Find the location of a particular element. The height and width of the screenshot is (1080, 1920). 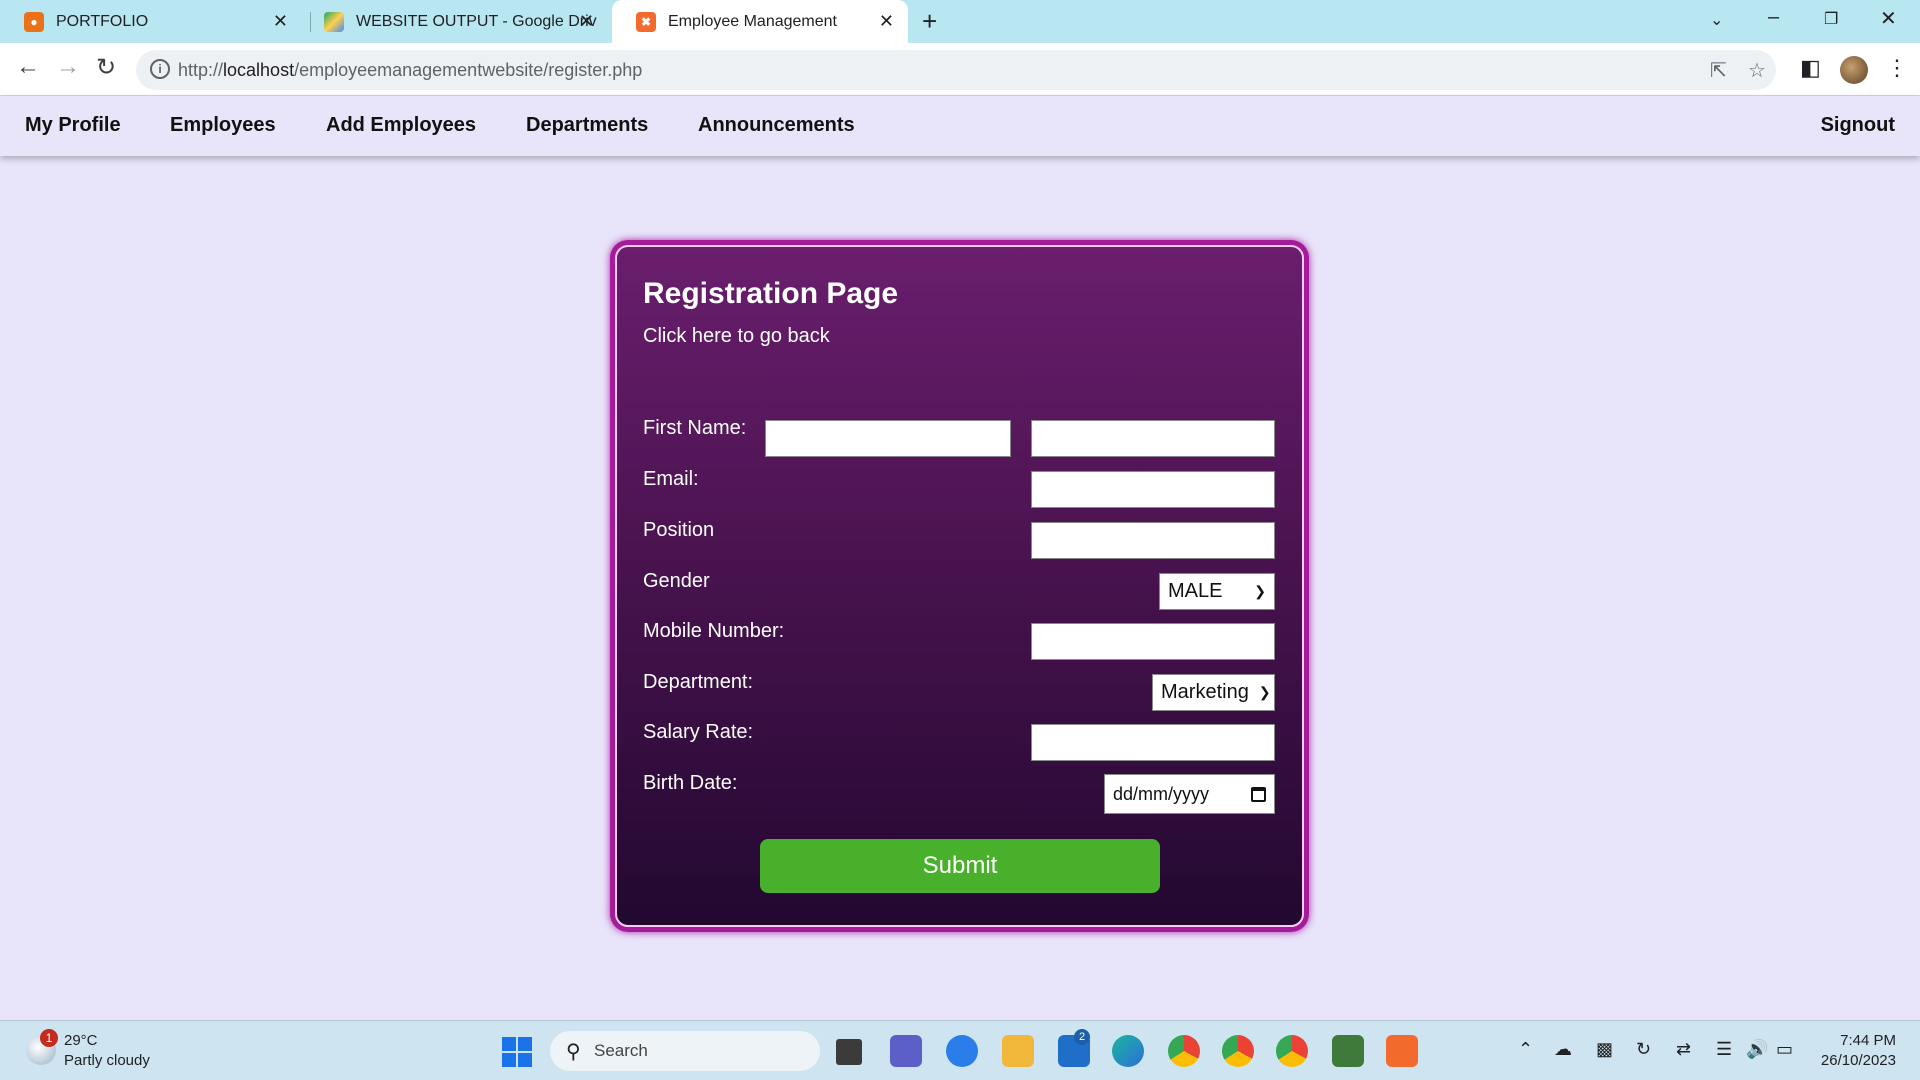

new-tab-button: + is located at coordinates (929, 21).